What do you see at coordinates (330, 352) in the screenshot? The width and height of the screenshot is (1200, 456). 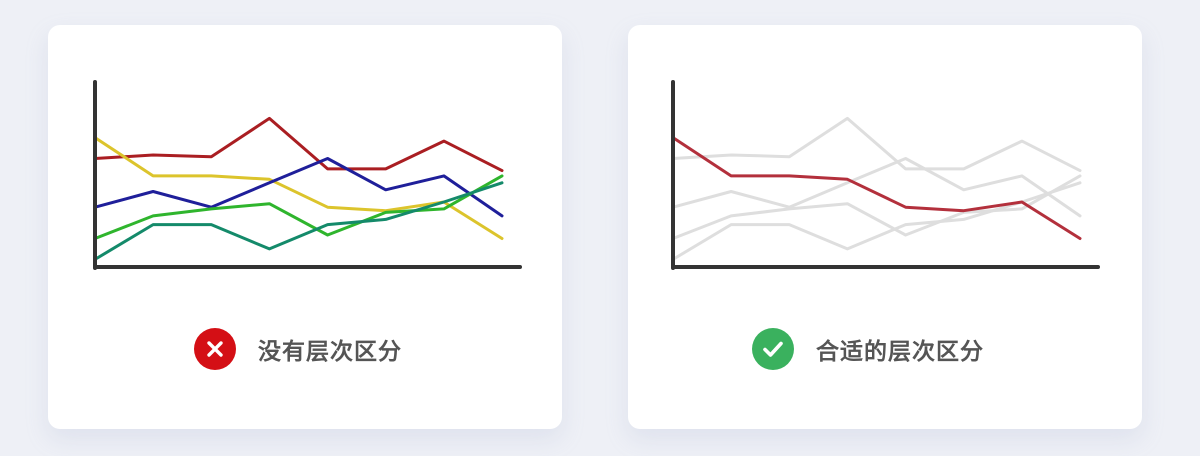 I see `bad-example-label: 没有层次区分` at bounding box center [330, 352].